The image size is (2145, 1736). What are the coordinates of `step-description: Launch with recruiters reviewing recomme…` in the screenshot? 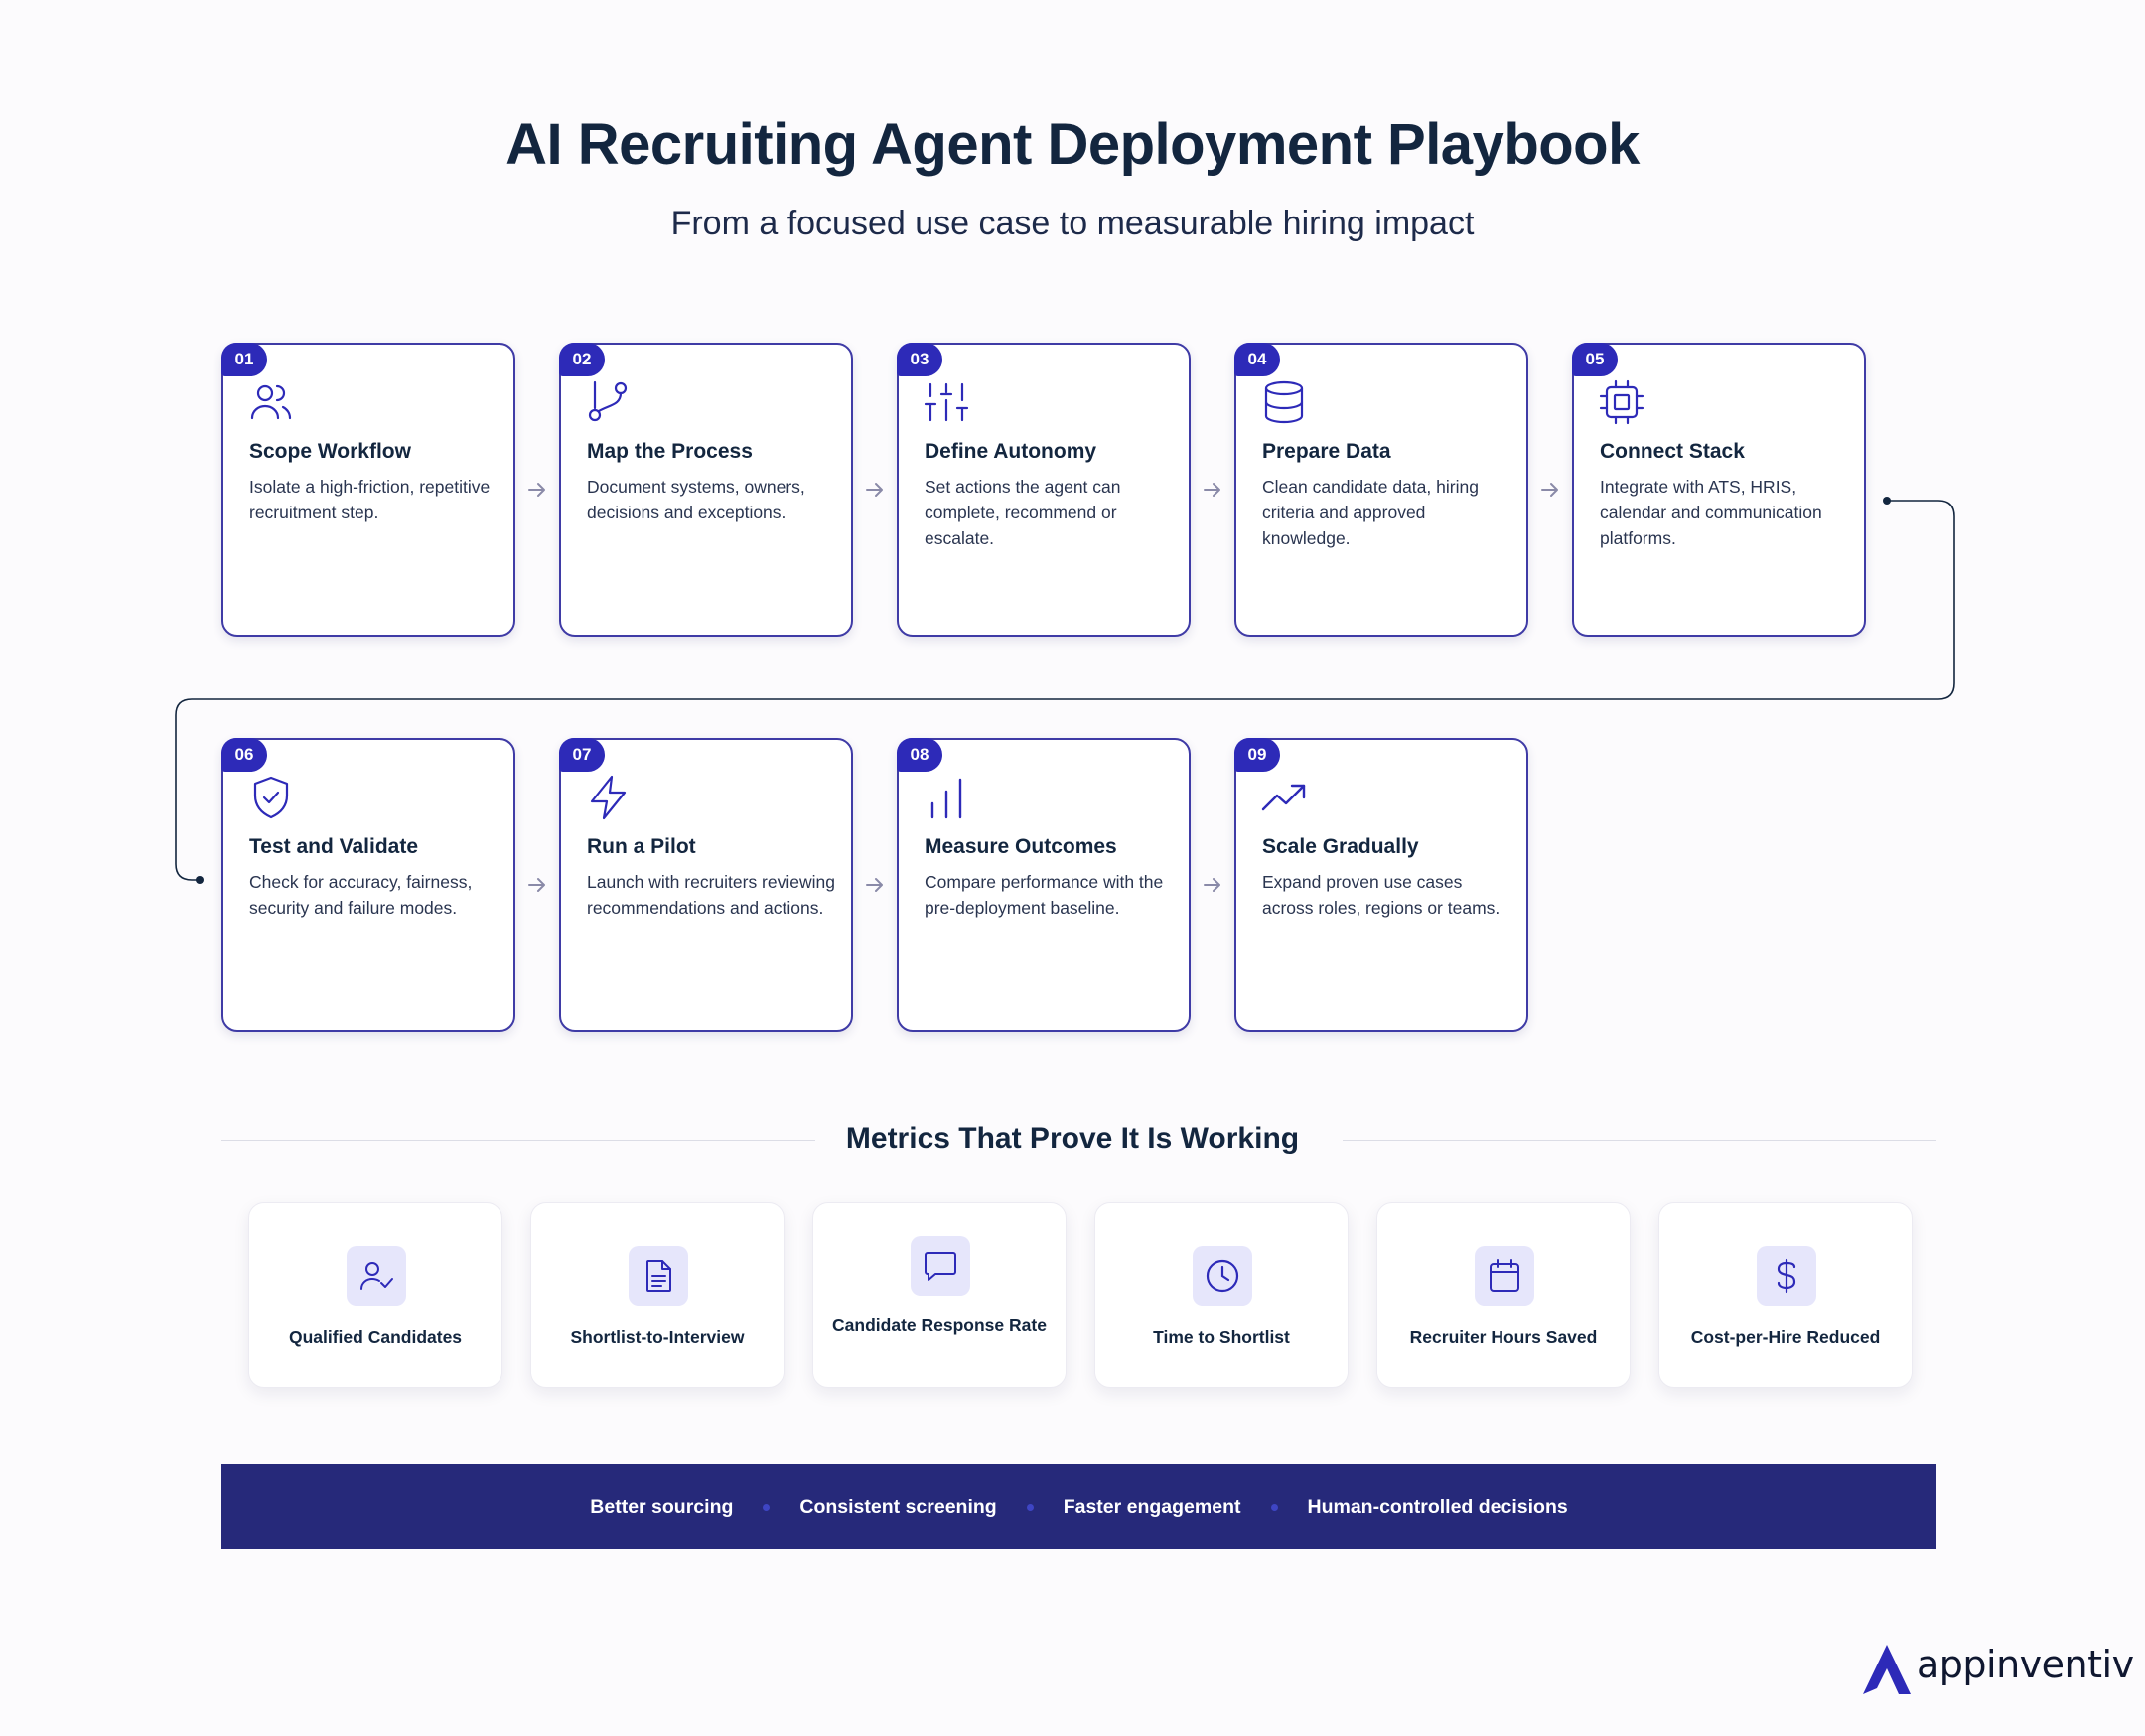 It's located at (711, 895).